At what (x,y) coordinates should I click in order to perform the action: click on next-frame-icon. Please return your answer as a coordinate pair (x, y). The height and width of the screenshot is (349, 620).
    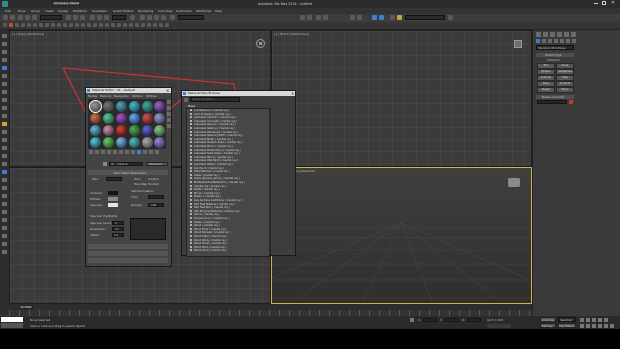
    Looking at the image, I should click on (600, 320).